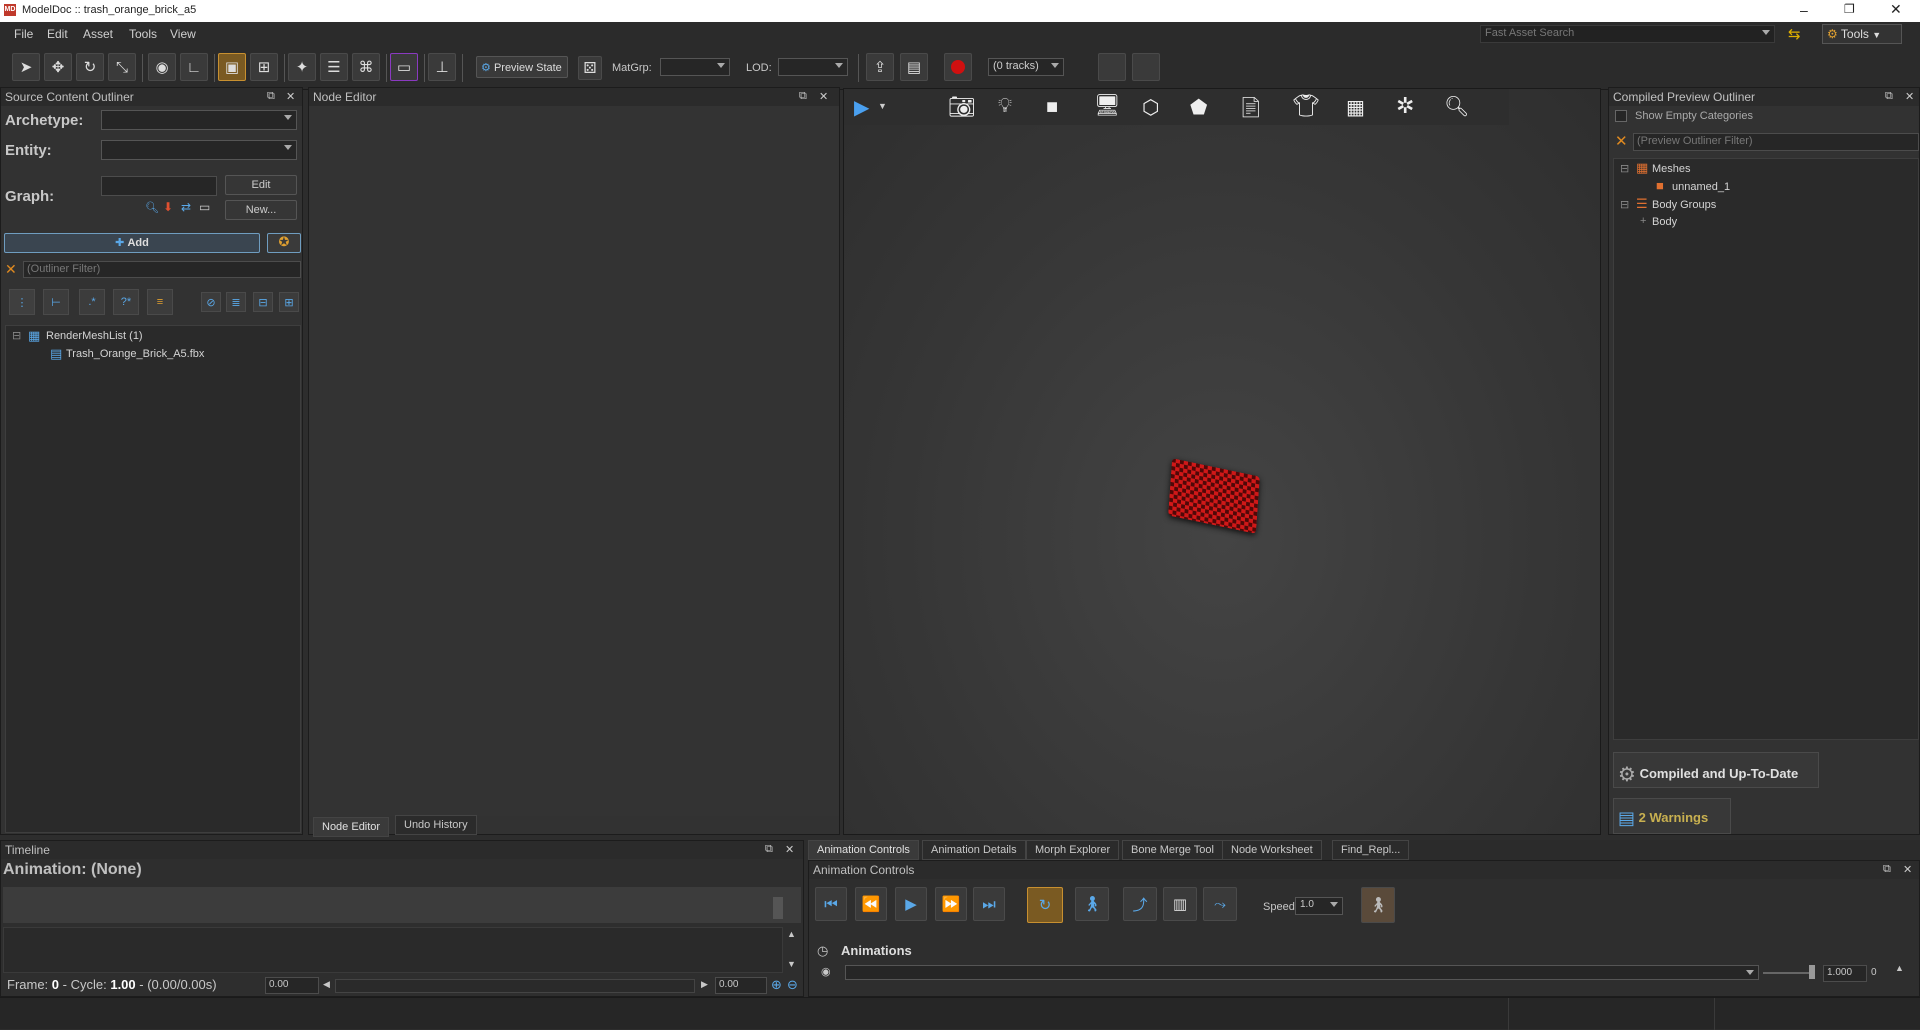 The width and height of the screenshot is (1920, 1030). I want to click on bone-icon: ⌘, so click(366, 67).